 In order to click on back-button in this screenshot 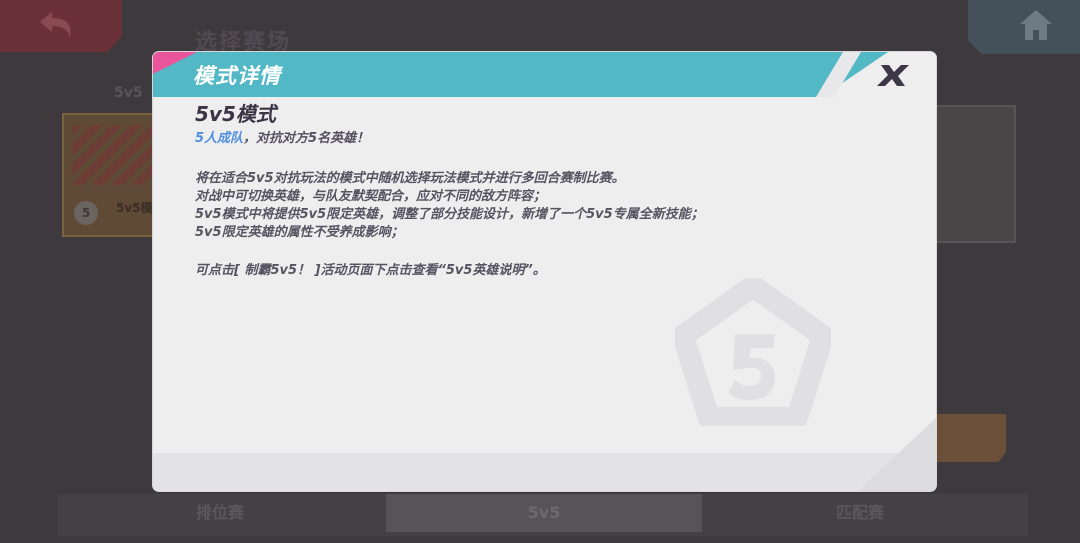, I will do `click(61, 26)`.